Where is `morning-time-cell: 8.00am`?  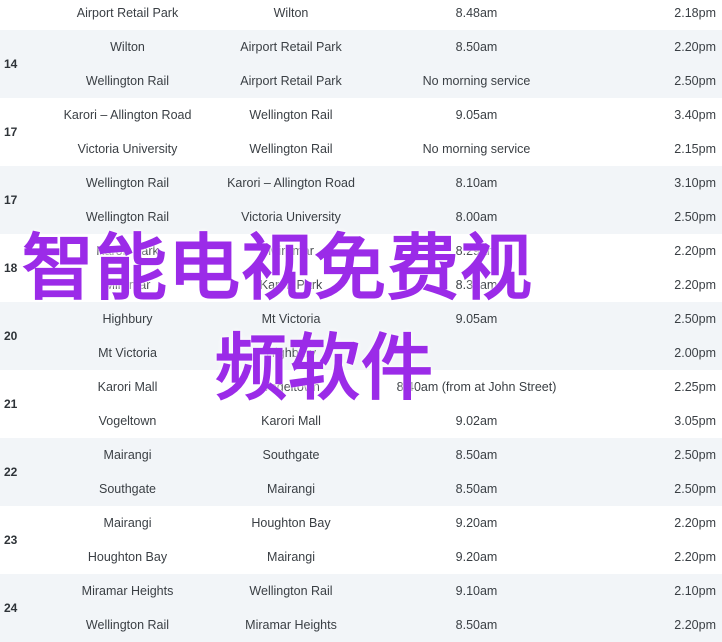 morning-time-cell: 8.00am is located at coordinates (476, 217).